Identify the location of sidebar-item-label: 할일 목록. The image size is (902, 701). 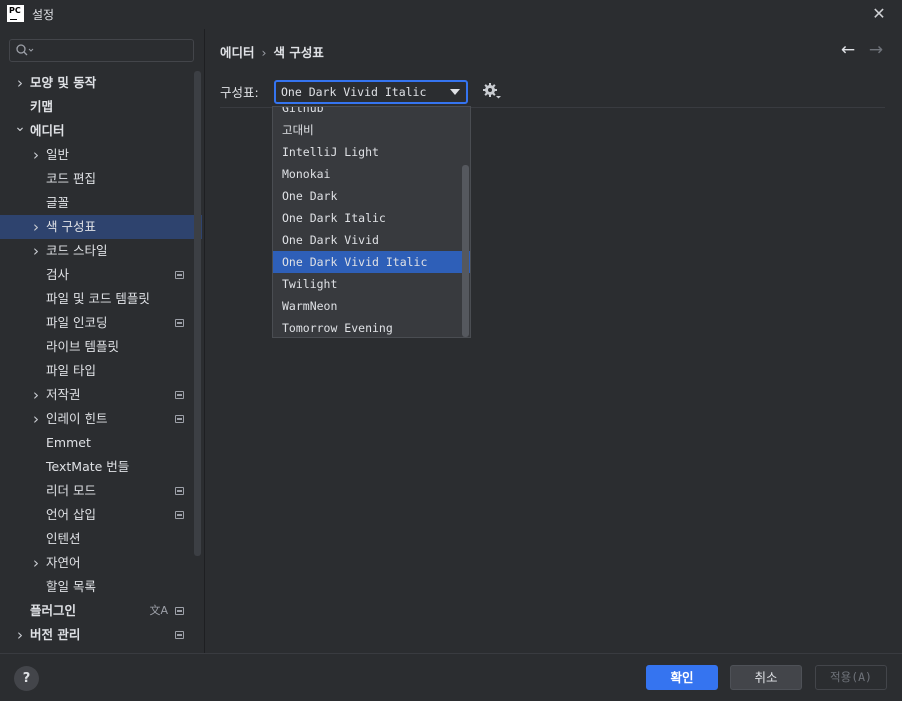
(71, 586).